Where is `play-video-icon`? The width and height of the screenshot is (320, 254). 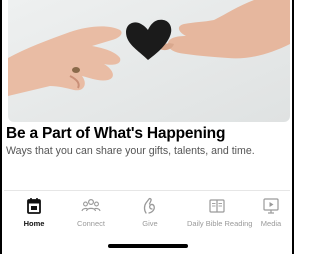 play-video-icon is located at coordinates (271, 206).